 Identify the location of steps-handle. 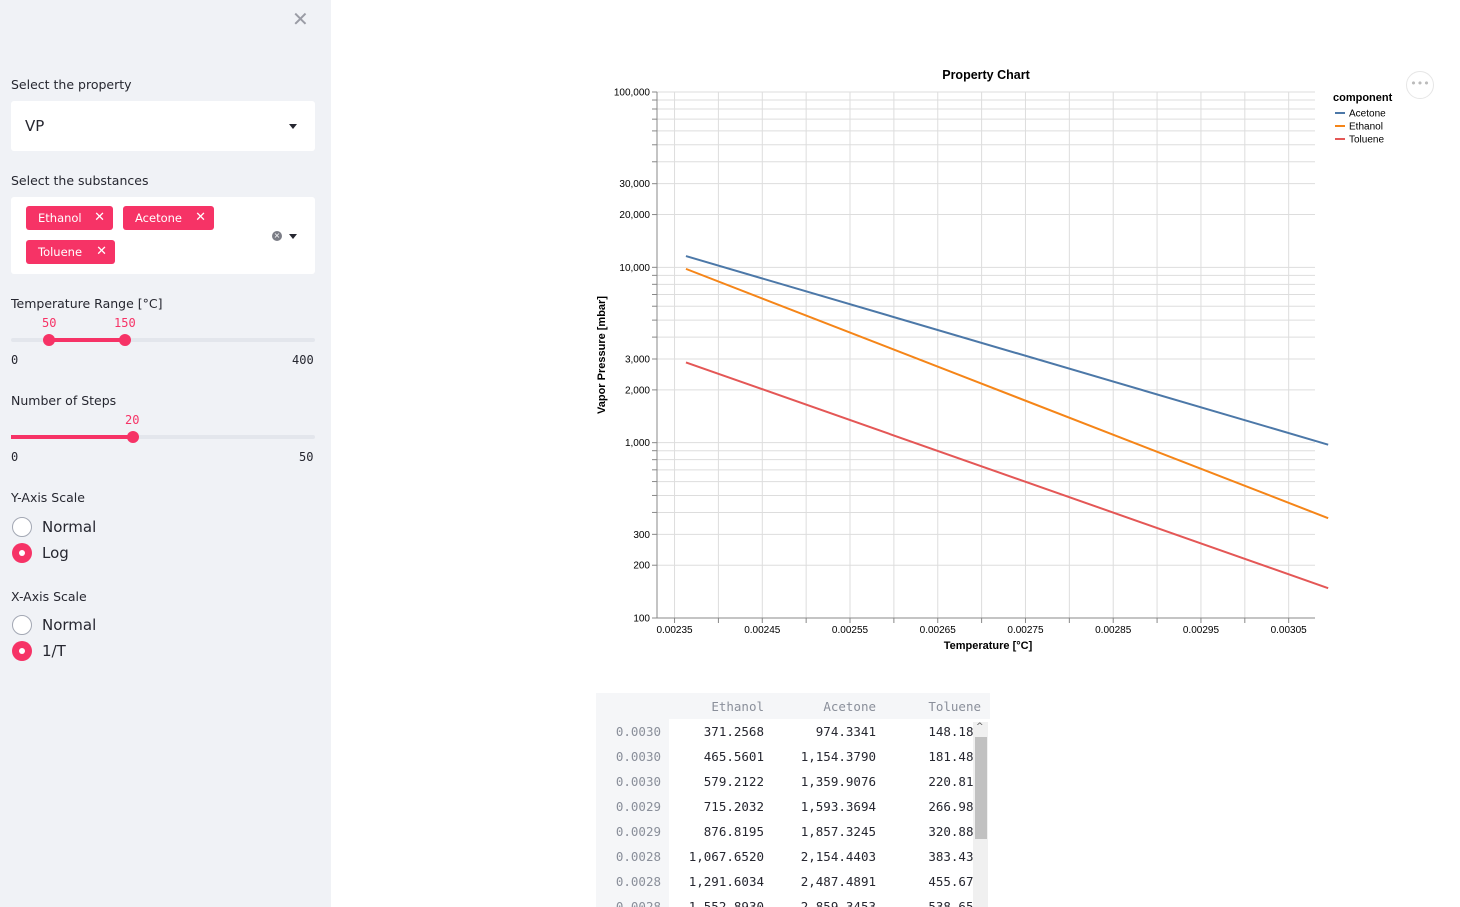
(133, 437).